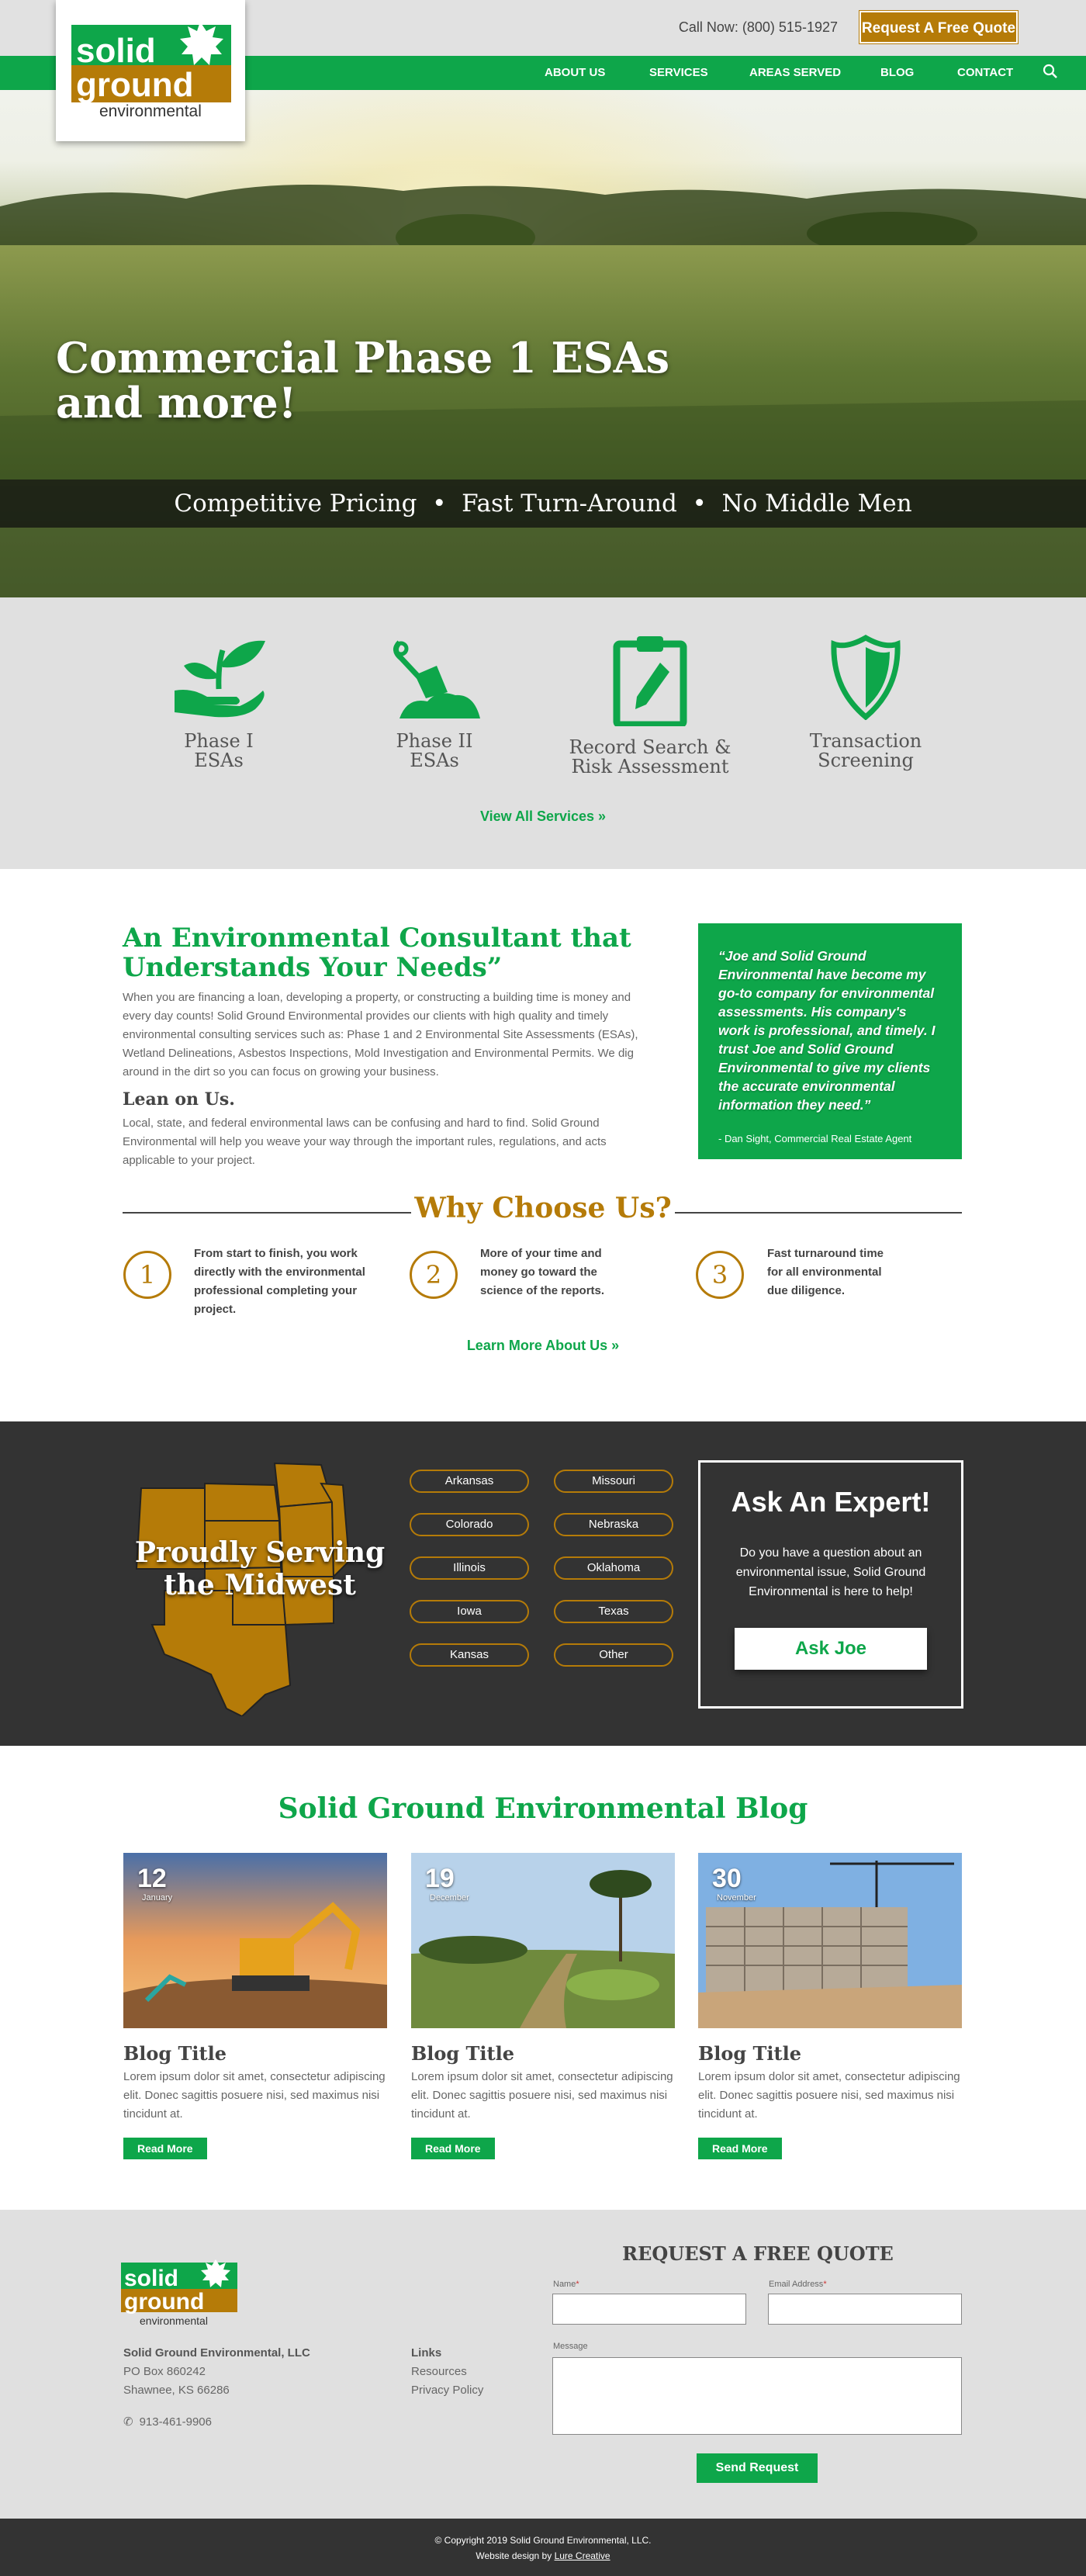 The height and width of the screenshot is (2576, 1086). I want to click on state-nebraska: Nebraska, so click(613, 1524).